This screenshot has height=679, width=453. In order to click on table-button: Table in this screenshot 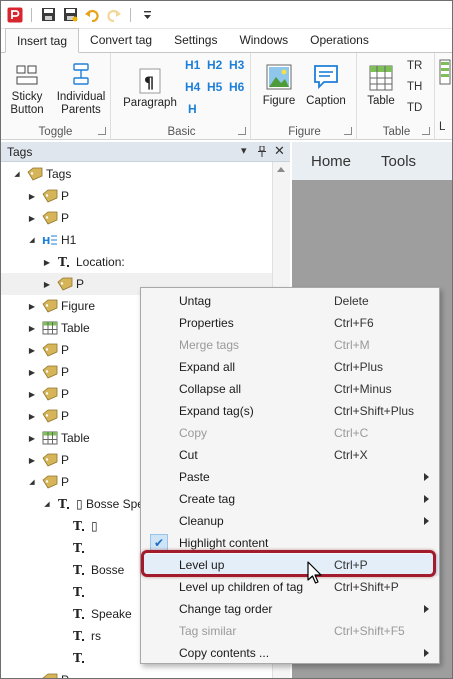, I will do `click(381, 86)`.